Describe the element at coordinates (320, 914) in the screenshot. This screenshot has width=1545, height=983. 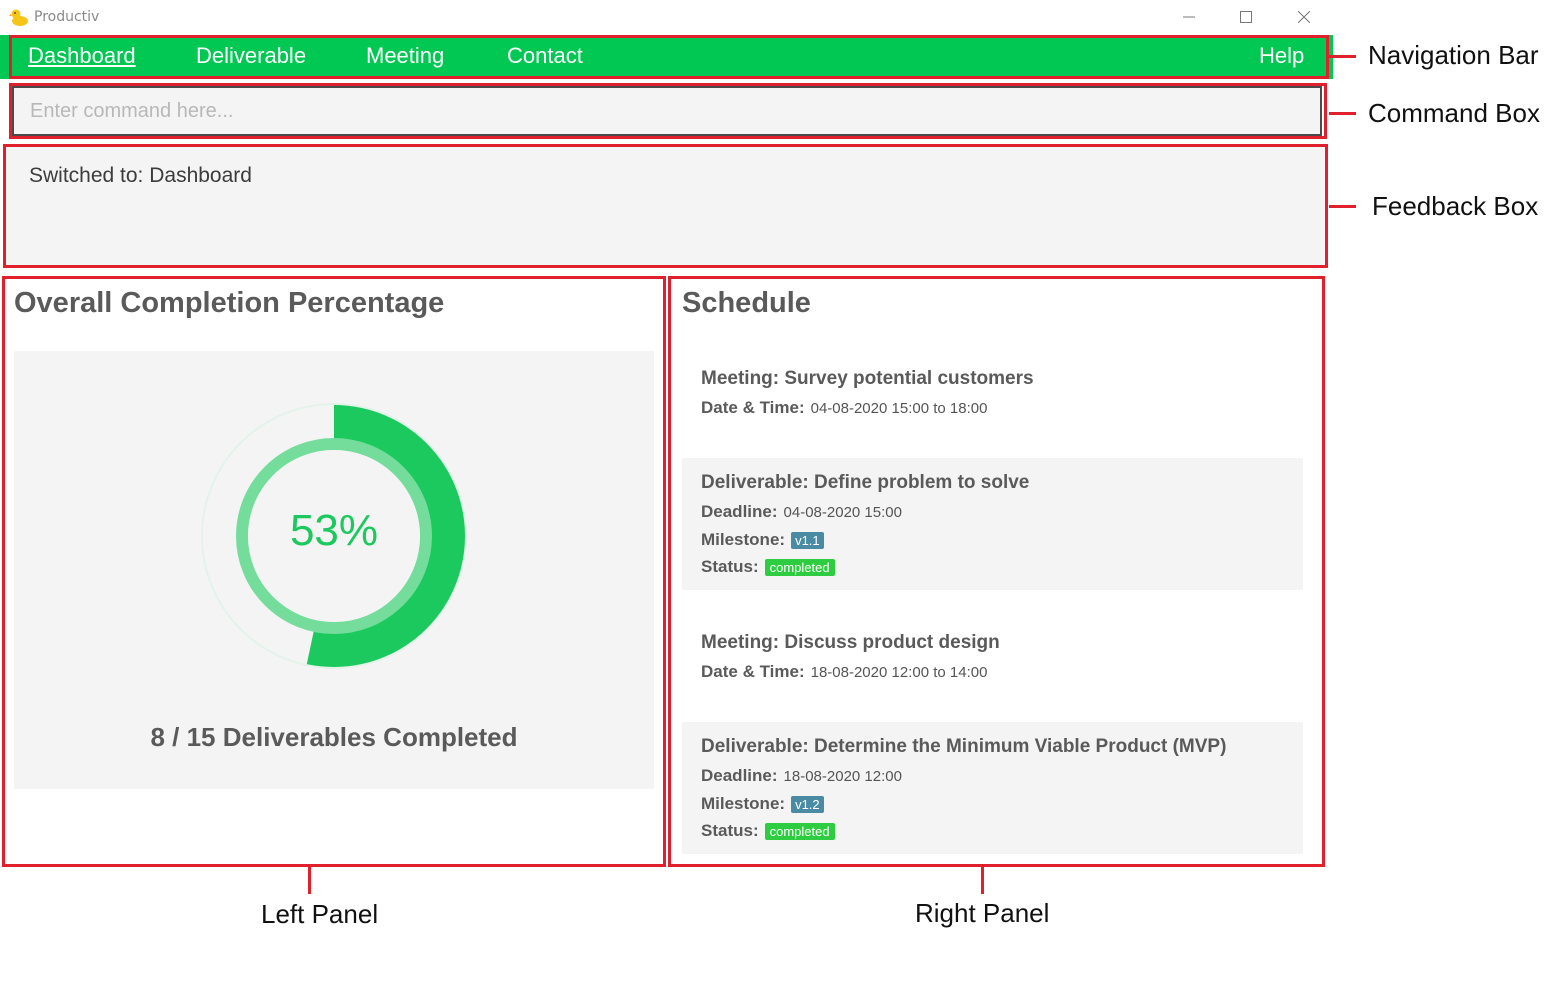
I see `left-panel-annotation: Left Panel` at that location.